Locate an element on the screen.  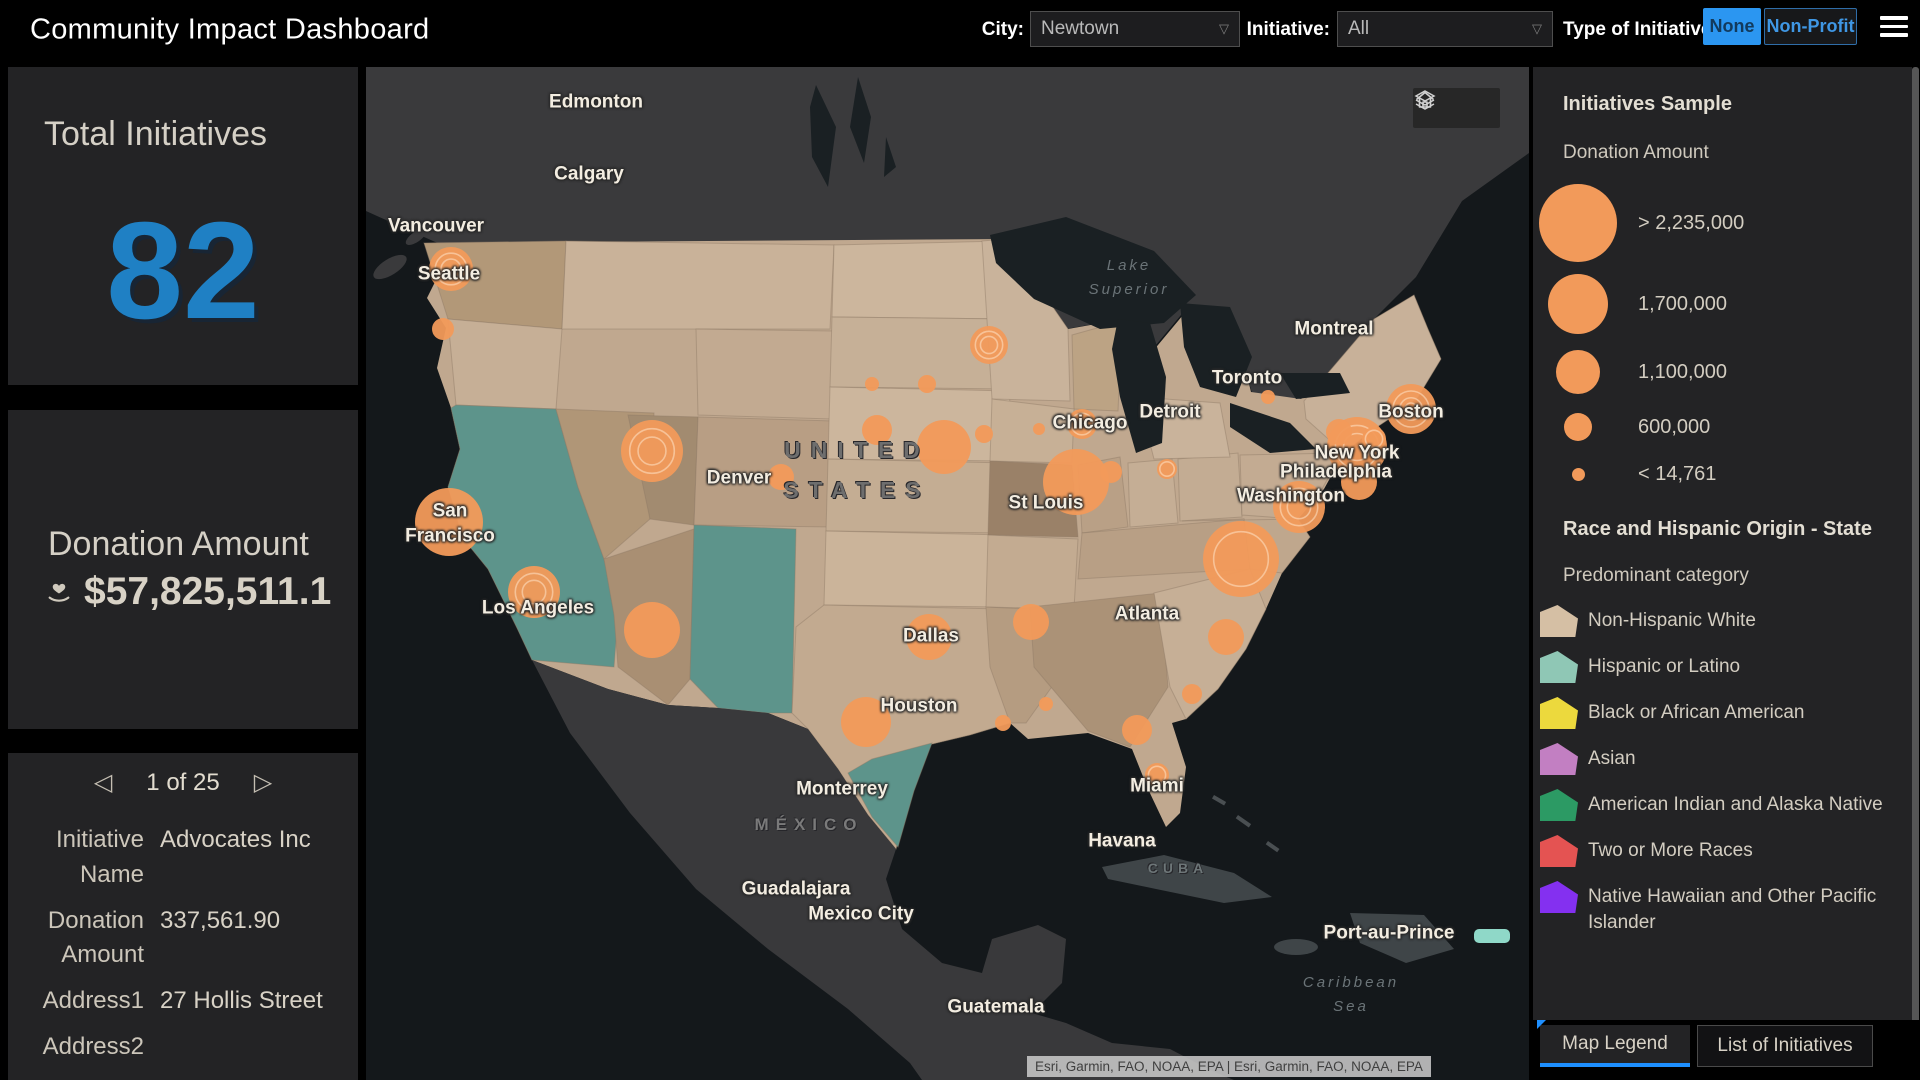
type-of-initiative-label: Type of Initiative is located at coordinates (1637, 29).